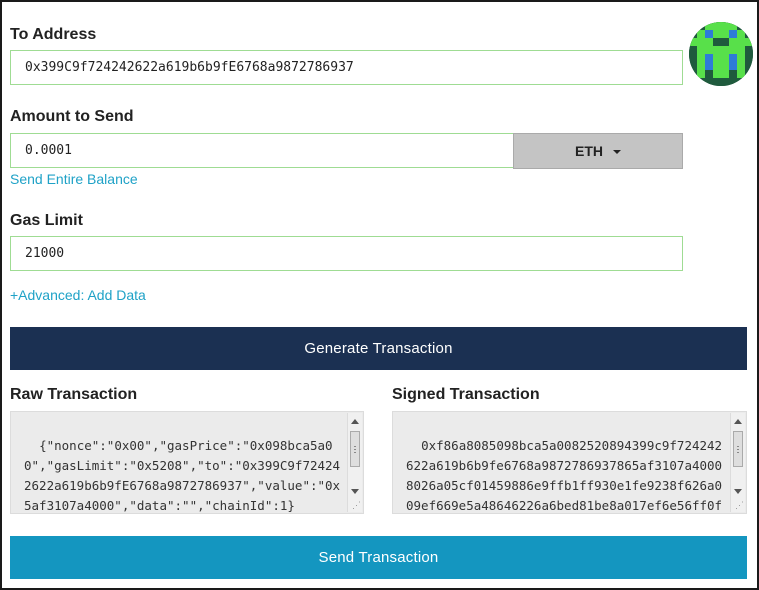 This screenshot has width=759, height=590. I want to click on raw-scrollbar, so click(354, 462).